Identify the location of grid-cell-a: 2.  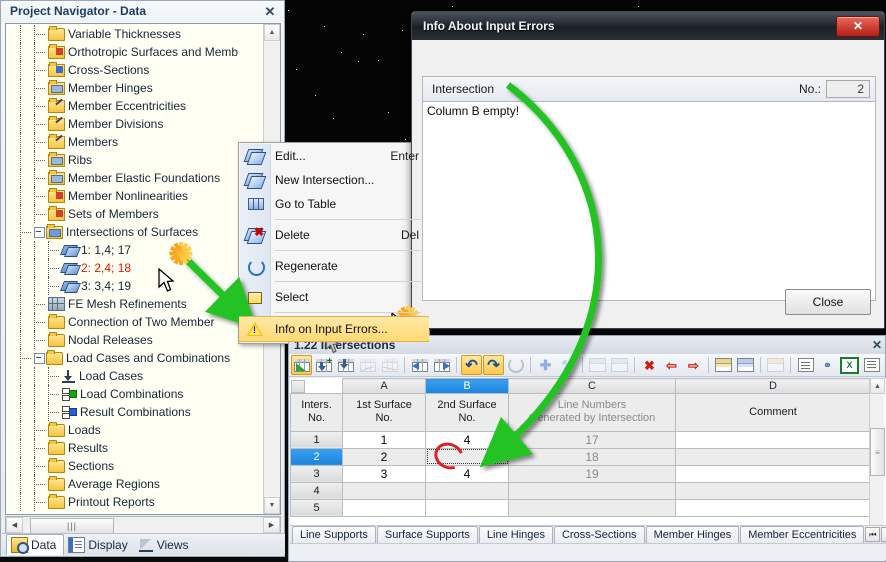
(384, 456).